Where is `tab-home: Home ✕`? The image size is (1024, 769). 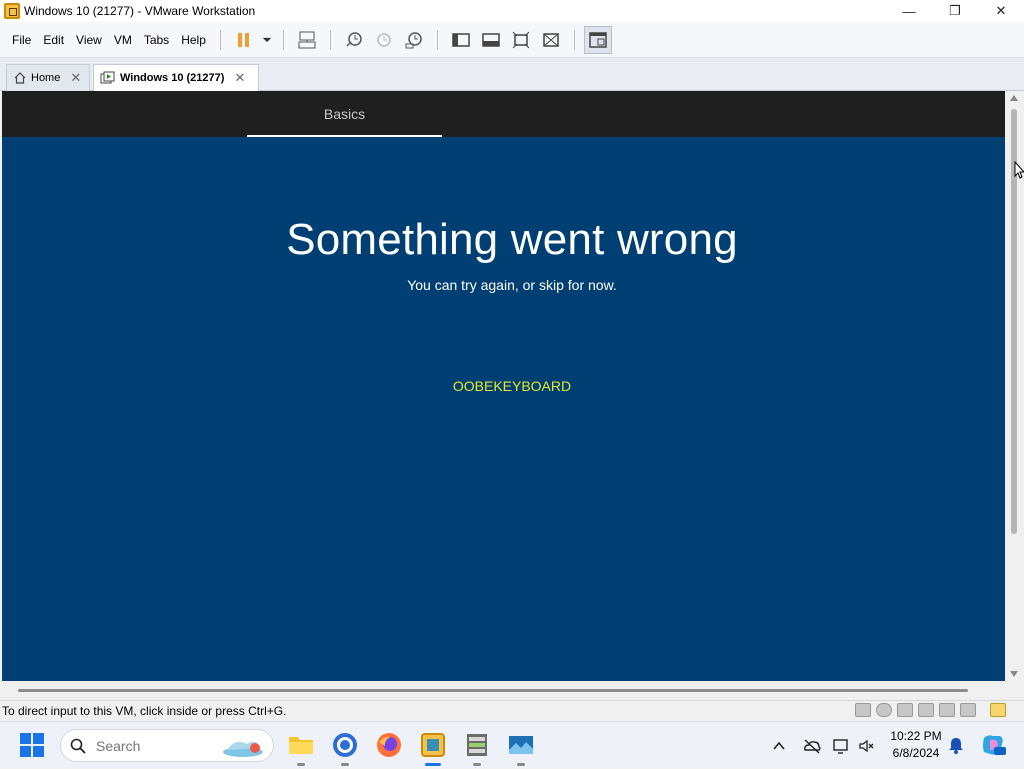 tab-home: Home ✕ is located at coordinates (48, 77).